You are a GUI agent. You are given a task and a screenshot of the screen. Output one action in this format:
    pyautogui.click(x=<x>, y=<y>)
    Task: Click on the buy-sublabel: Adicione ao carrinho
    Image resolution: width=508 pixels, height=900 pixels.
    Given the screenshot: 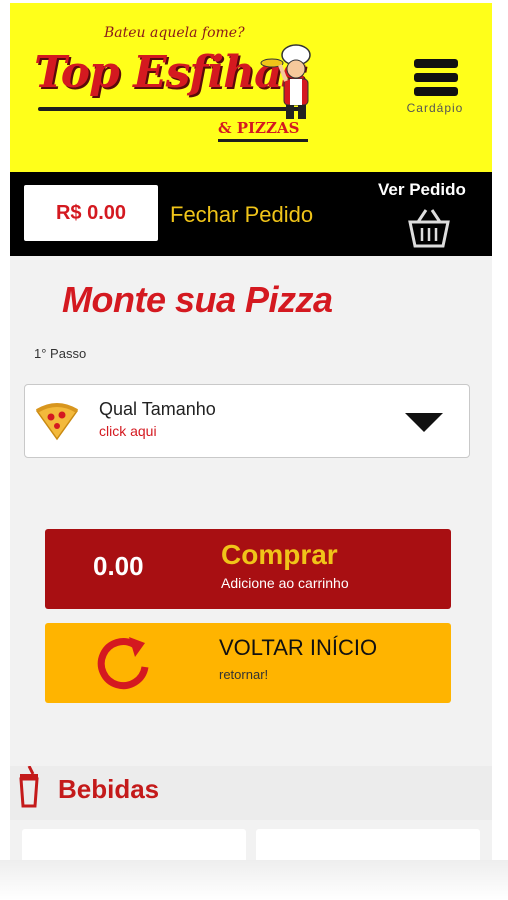 What is the action you would take?
    pyautogui.click(x=285, y=583)
    